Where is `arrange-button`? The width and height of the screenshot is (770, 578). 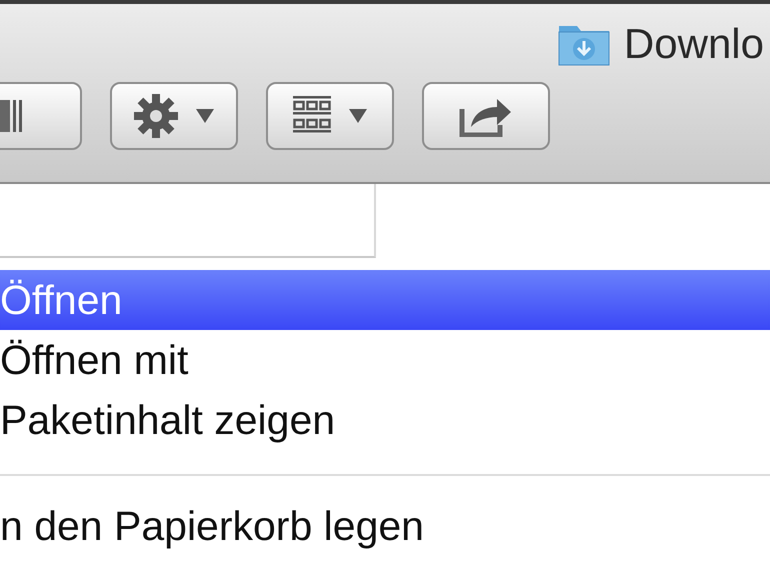
arrange-button is located at coordinates (330, 116).